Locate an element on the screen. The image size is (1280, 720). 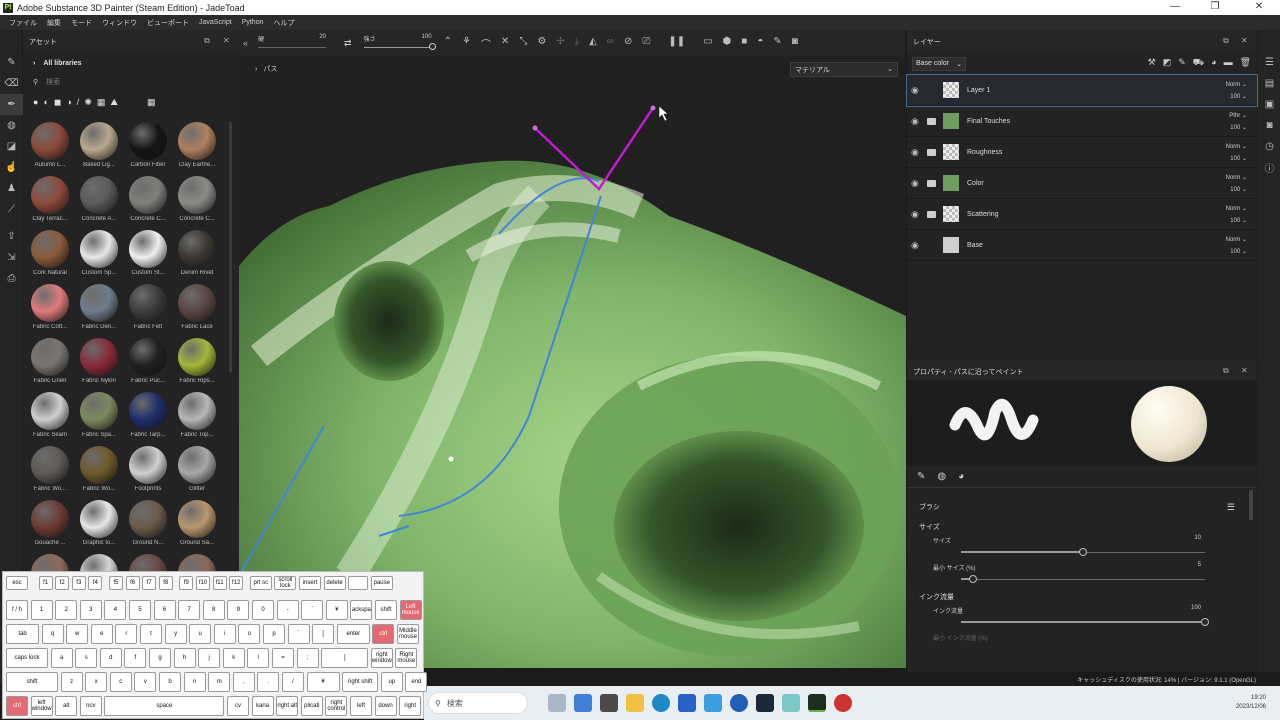
keyboard-key: [ is located at coordinates (323, 634).